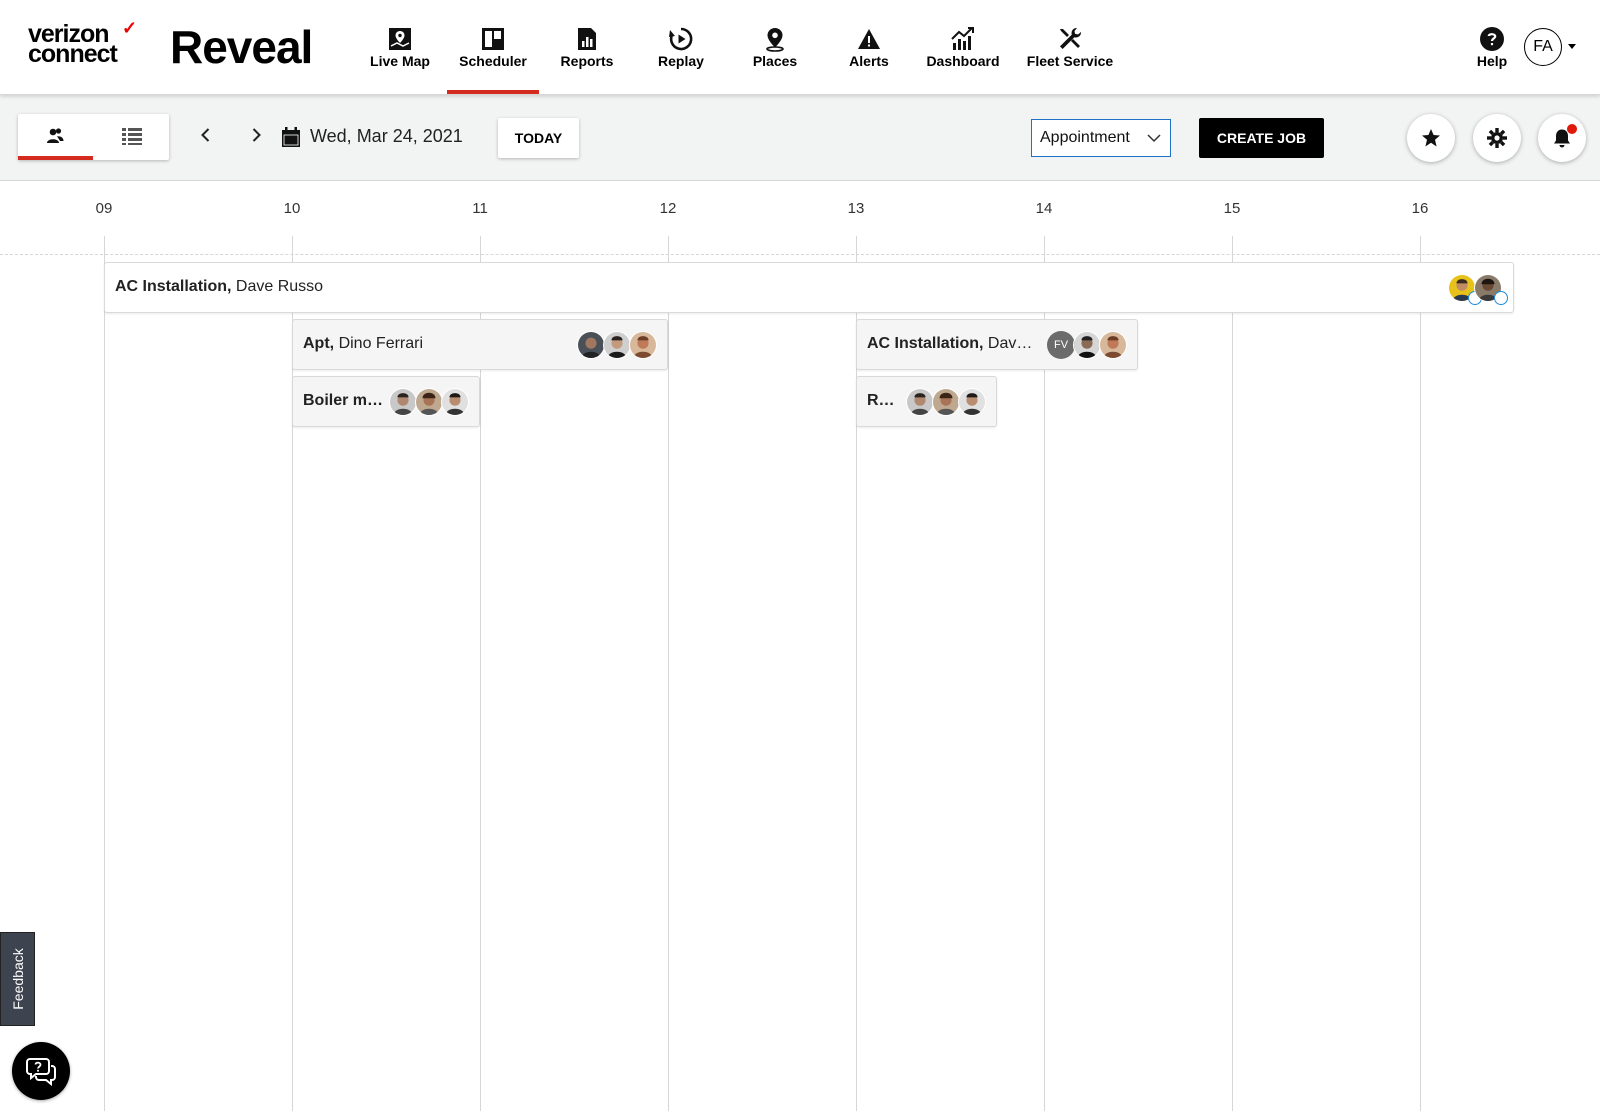 The height and width of the screenshot is (1111, 1600). What do you see at coordinates (856, 208) in the screenshot?
I see `hour-label: 13` at bounding box center [856, 208].